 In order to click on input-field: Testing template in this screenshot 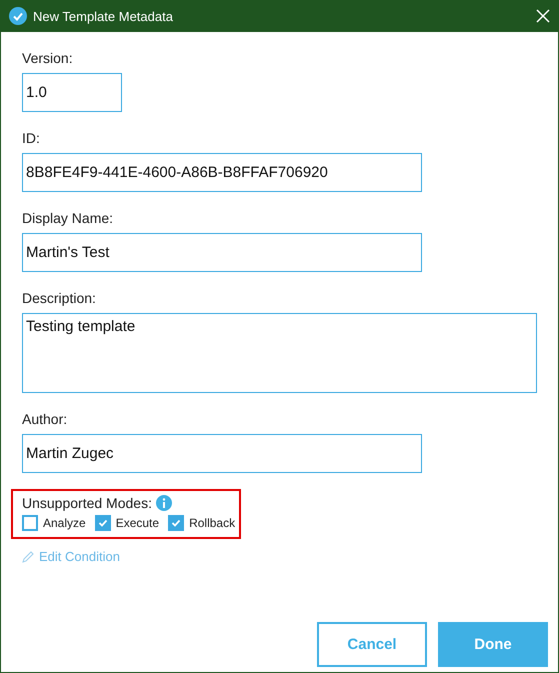, I will do `click(279, 353)`.